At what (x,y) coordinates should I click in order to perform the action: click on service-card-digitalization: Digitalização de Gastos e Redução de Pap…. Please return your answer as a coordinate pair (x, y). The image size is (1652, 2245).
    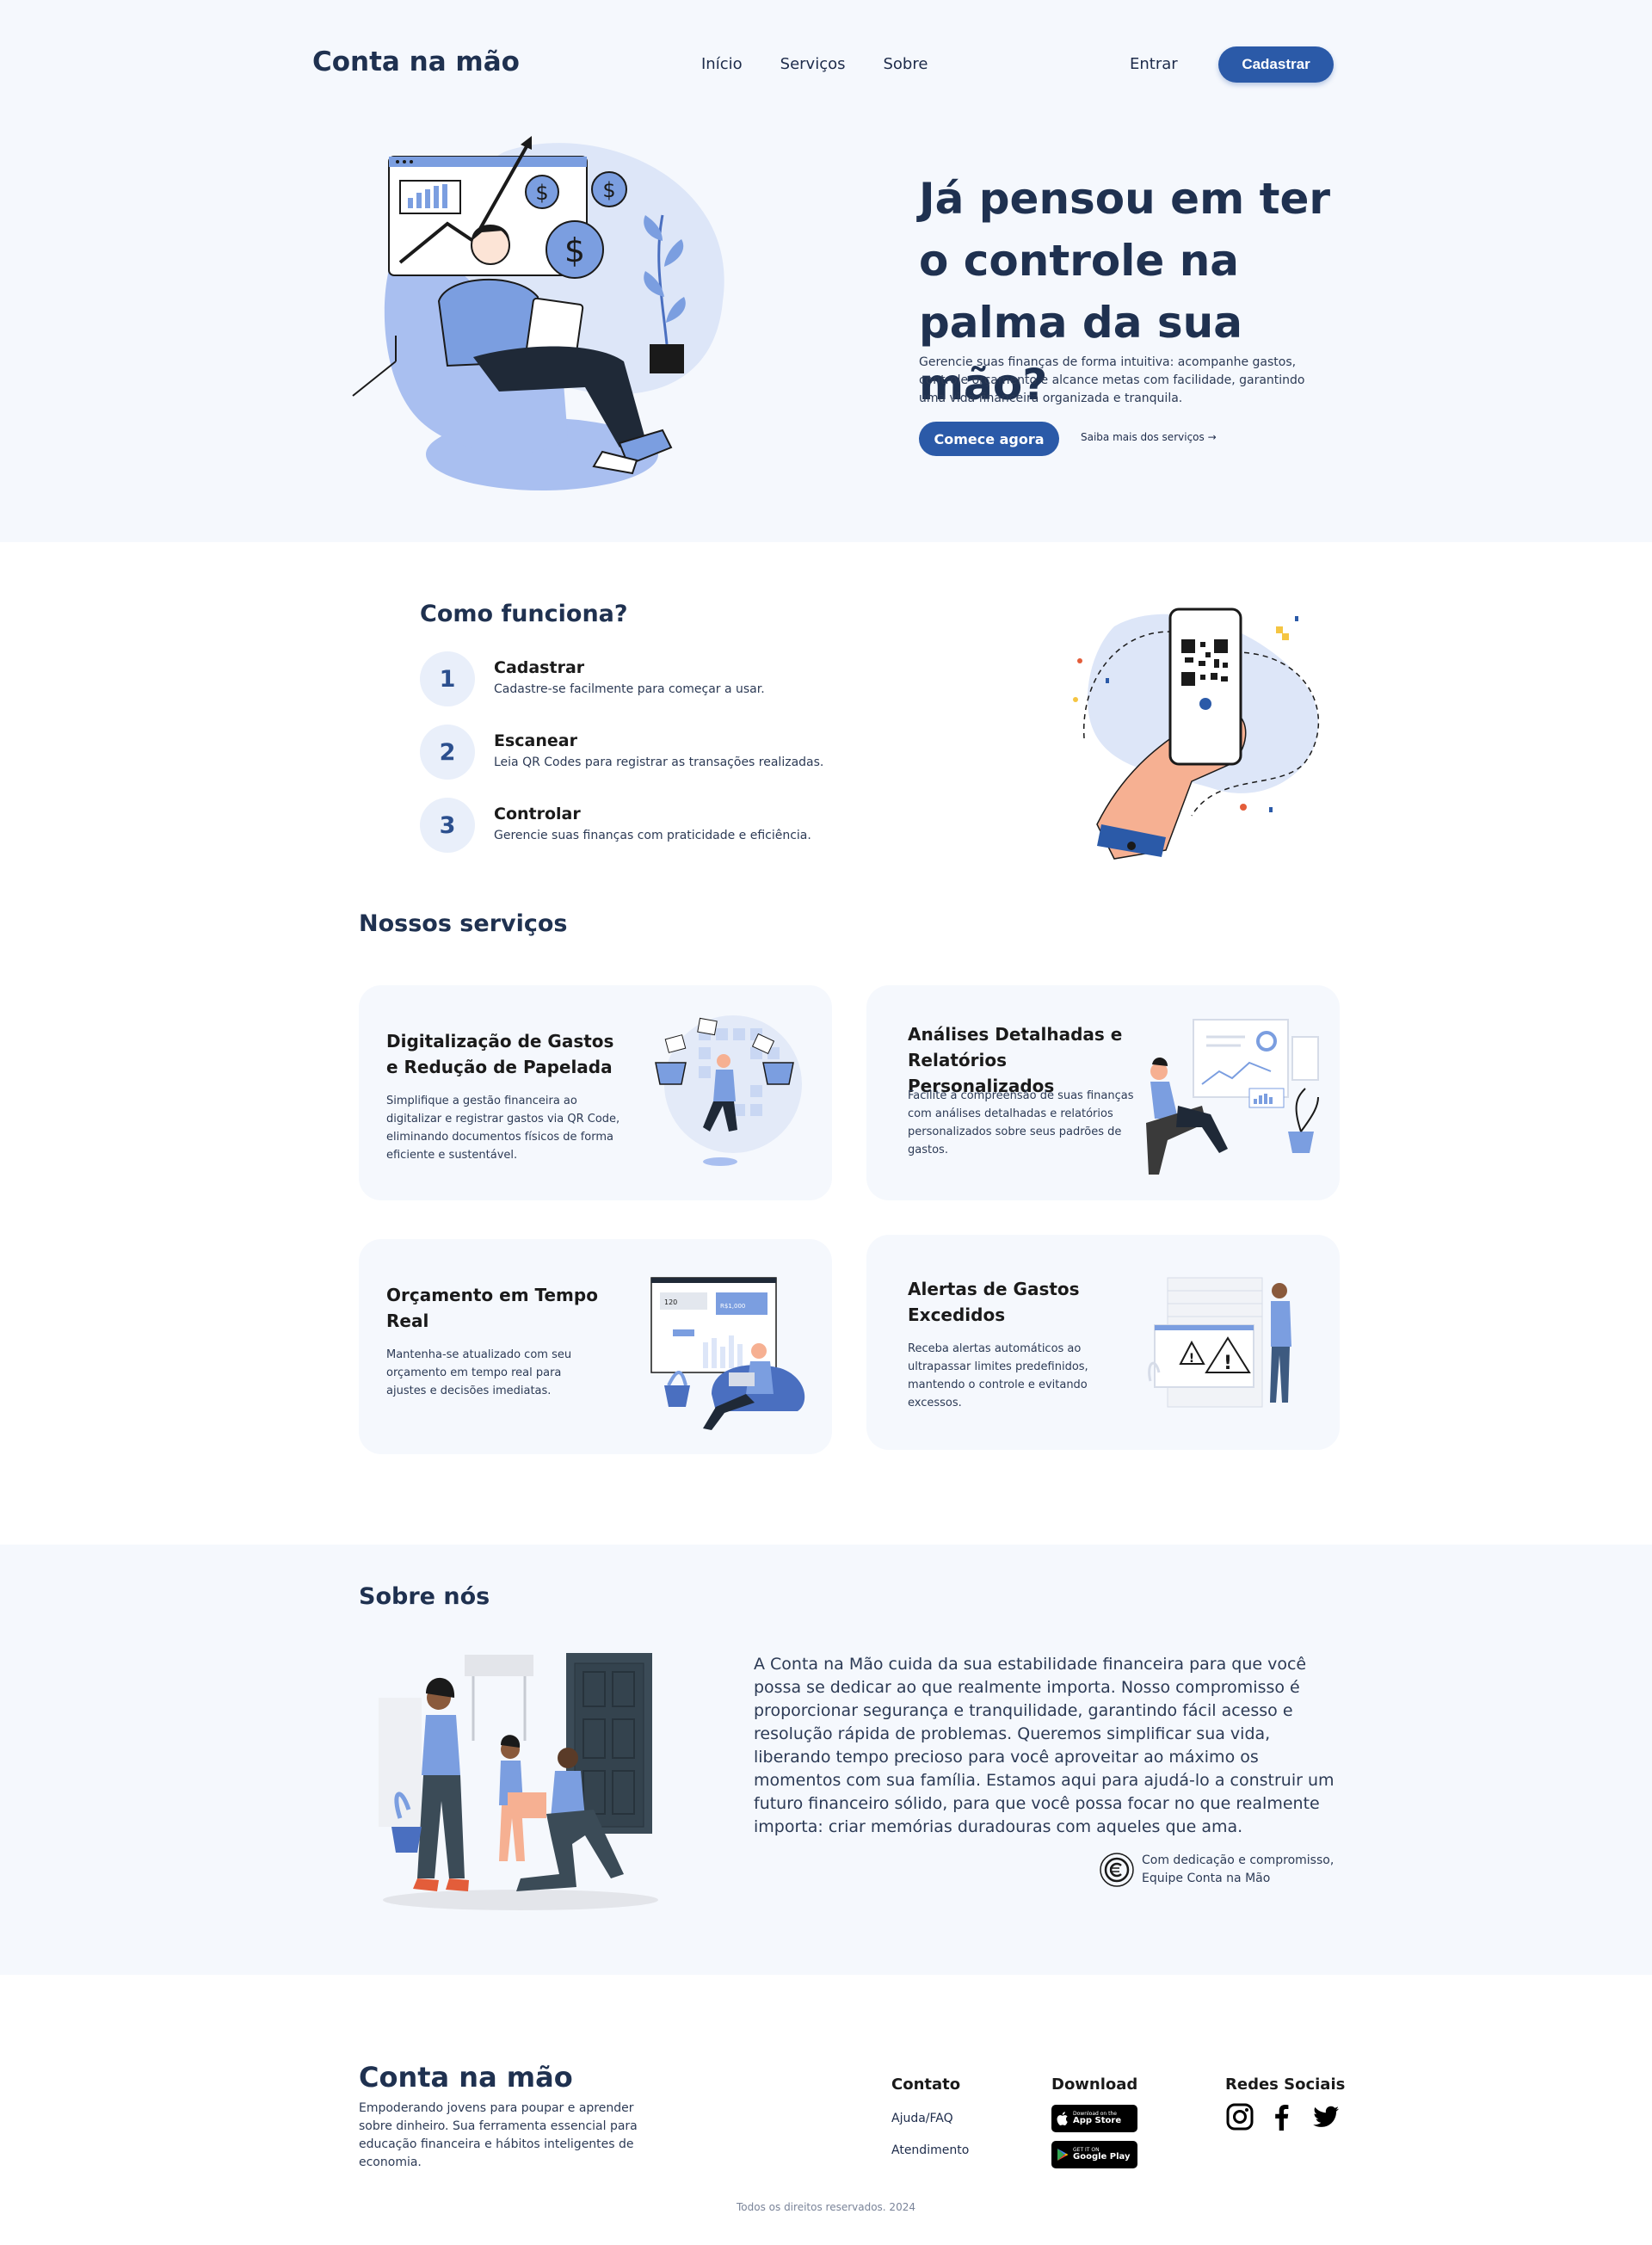
    Looking at the image, I should click on (595, 1092).